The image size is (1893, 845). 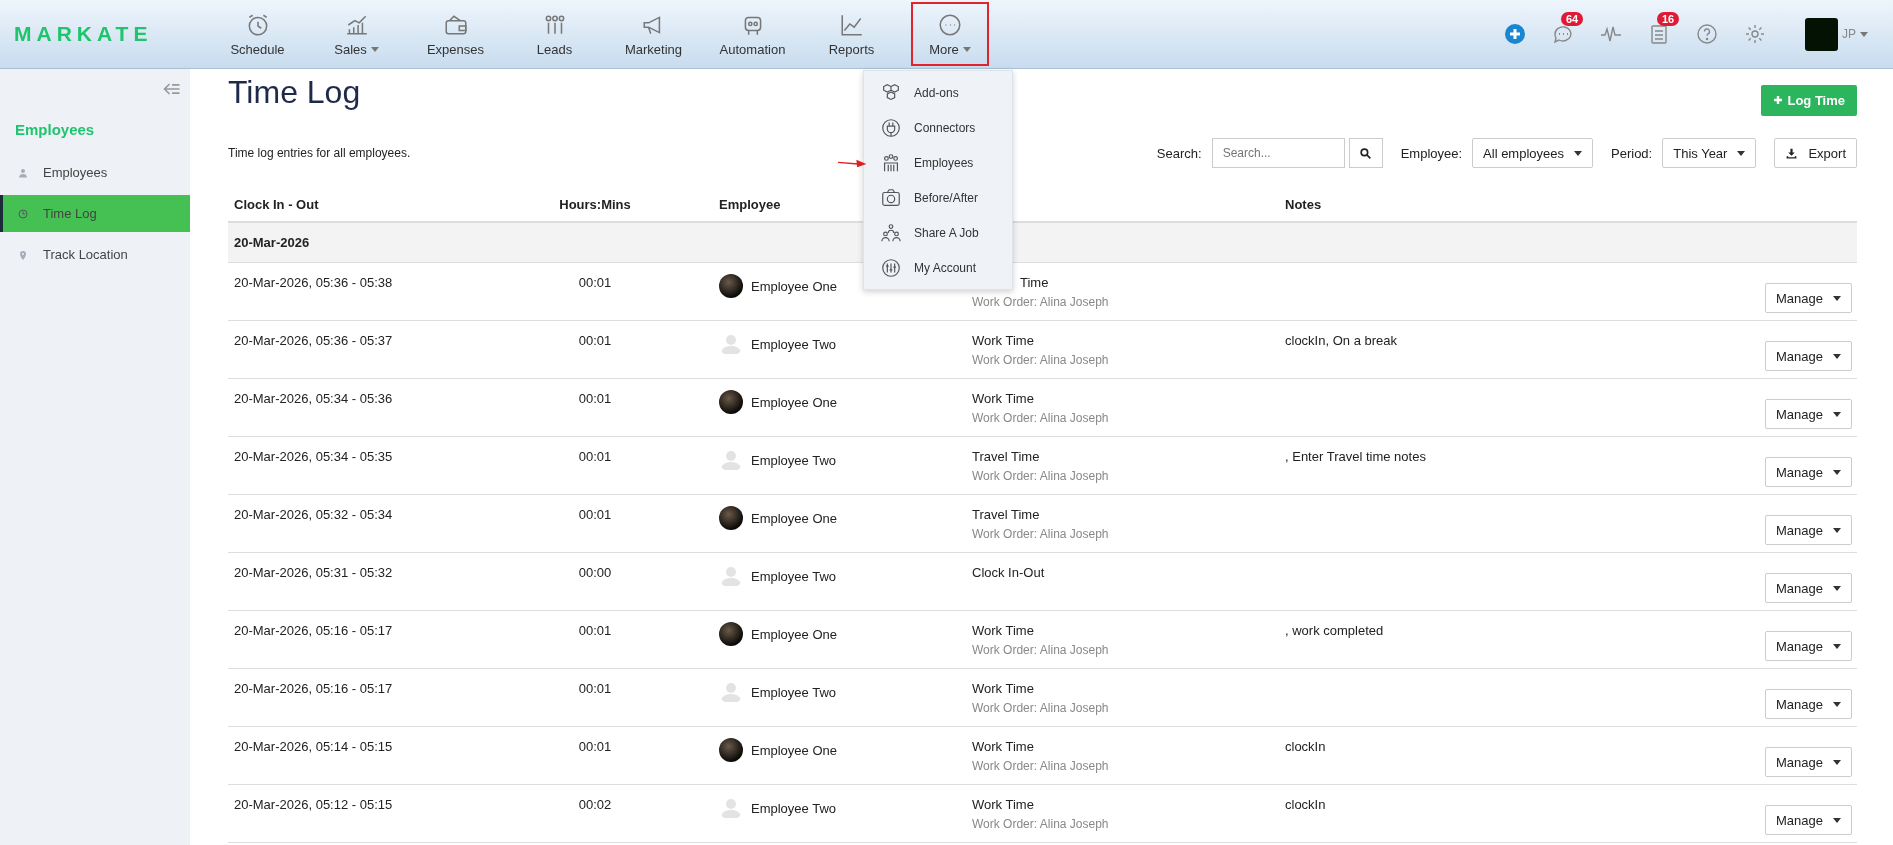 I want to click on table-cell-text: 00:02, so click(x=595, y=804).